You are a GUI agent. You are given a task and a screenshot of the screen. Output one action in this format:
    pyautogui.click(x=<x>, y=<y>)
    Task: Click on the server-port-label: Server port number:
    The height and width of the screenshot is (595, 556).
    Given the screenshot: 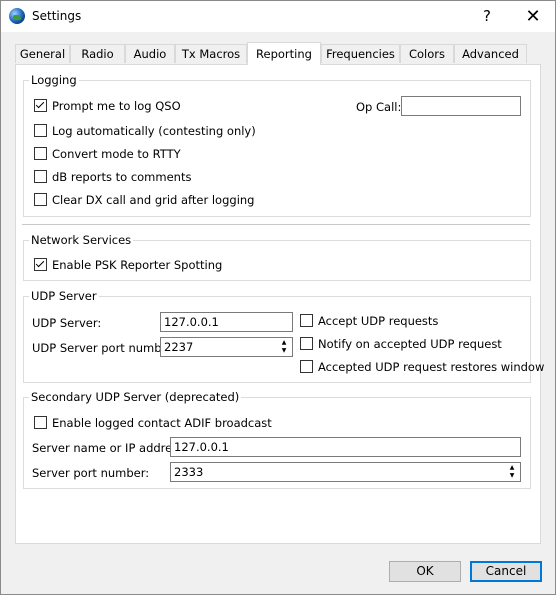 What is the action you would take?
    pyautogui.click(x=91, y=473)
    